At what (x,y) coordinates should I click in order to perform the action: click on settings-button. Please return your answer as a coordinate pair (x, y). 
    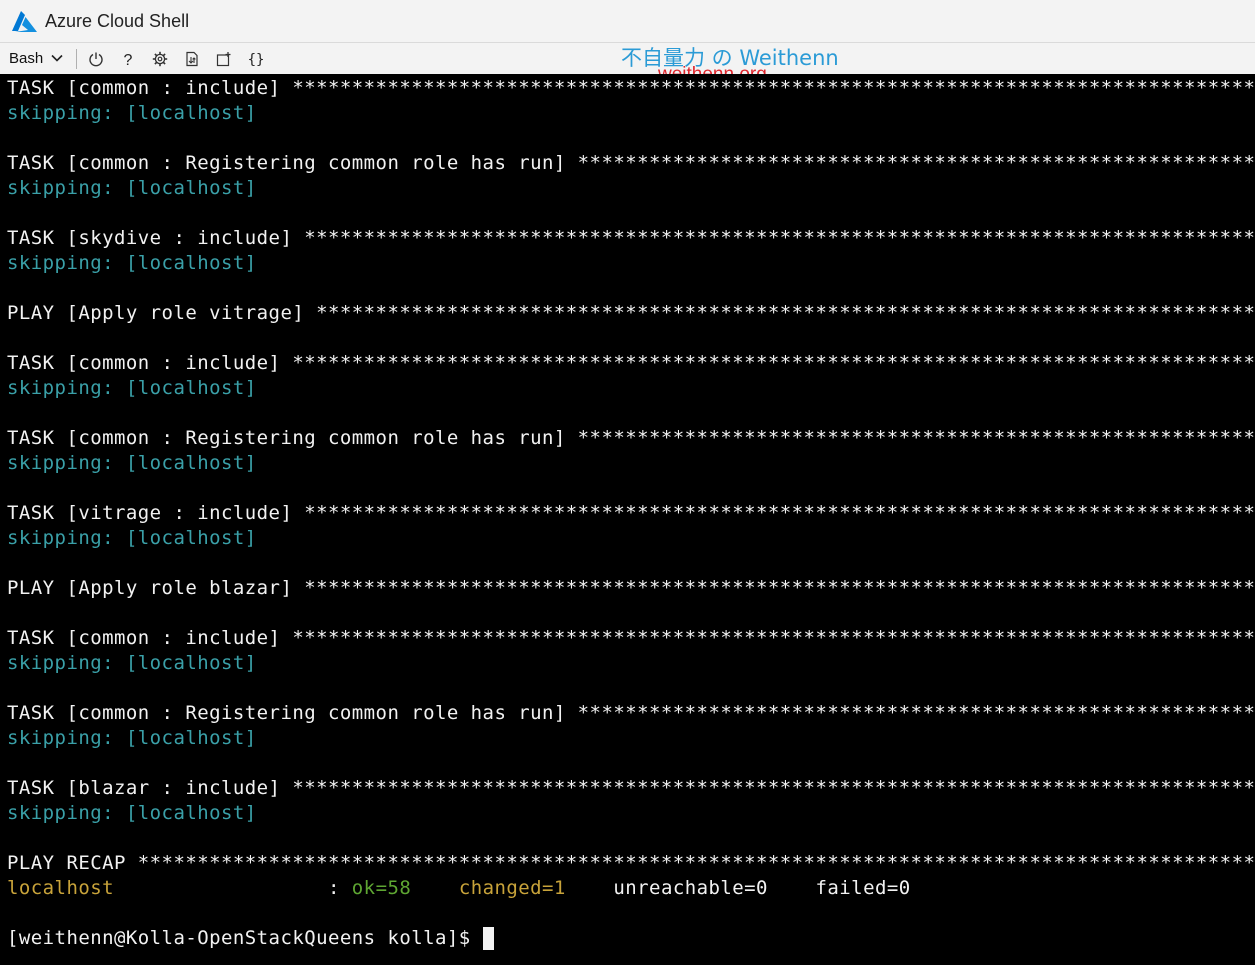
    Looking at the image, I should click on (160, 59).